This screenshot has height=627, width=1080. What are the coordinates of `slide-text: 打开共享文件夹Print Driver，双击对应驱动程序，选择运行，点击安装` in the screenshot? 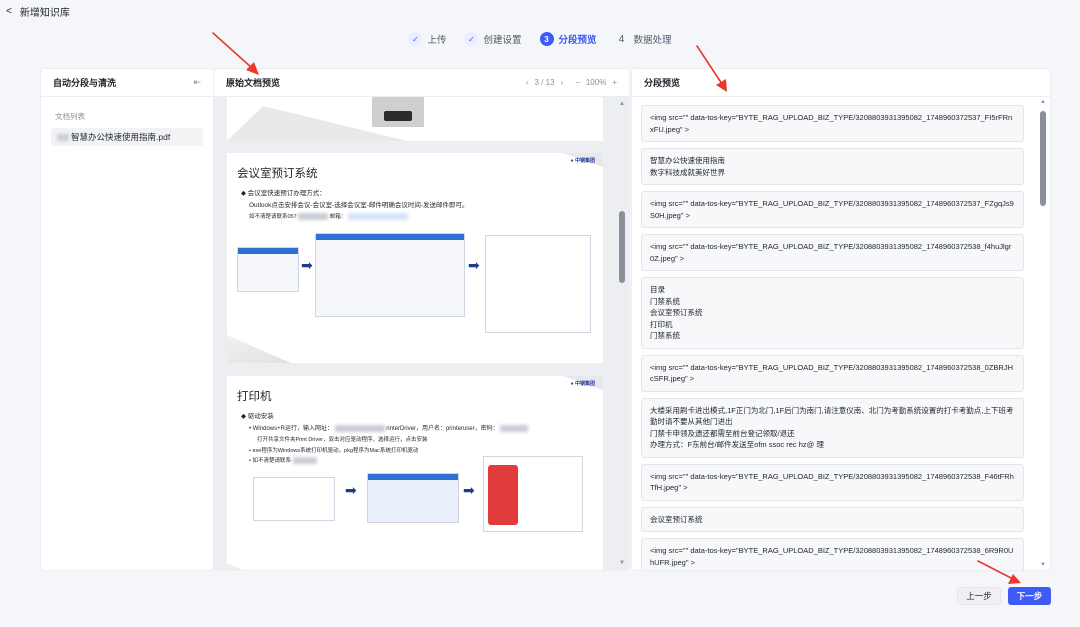 It's located at (342, 440).